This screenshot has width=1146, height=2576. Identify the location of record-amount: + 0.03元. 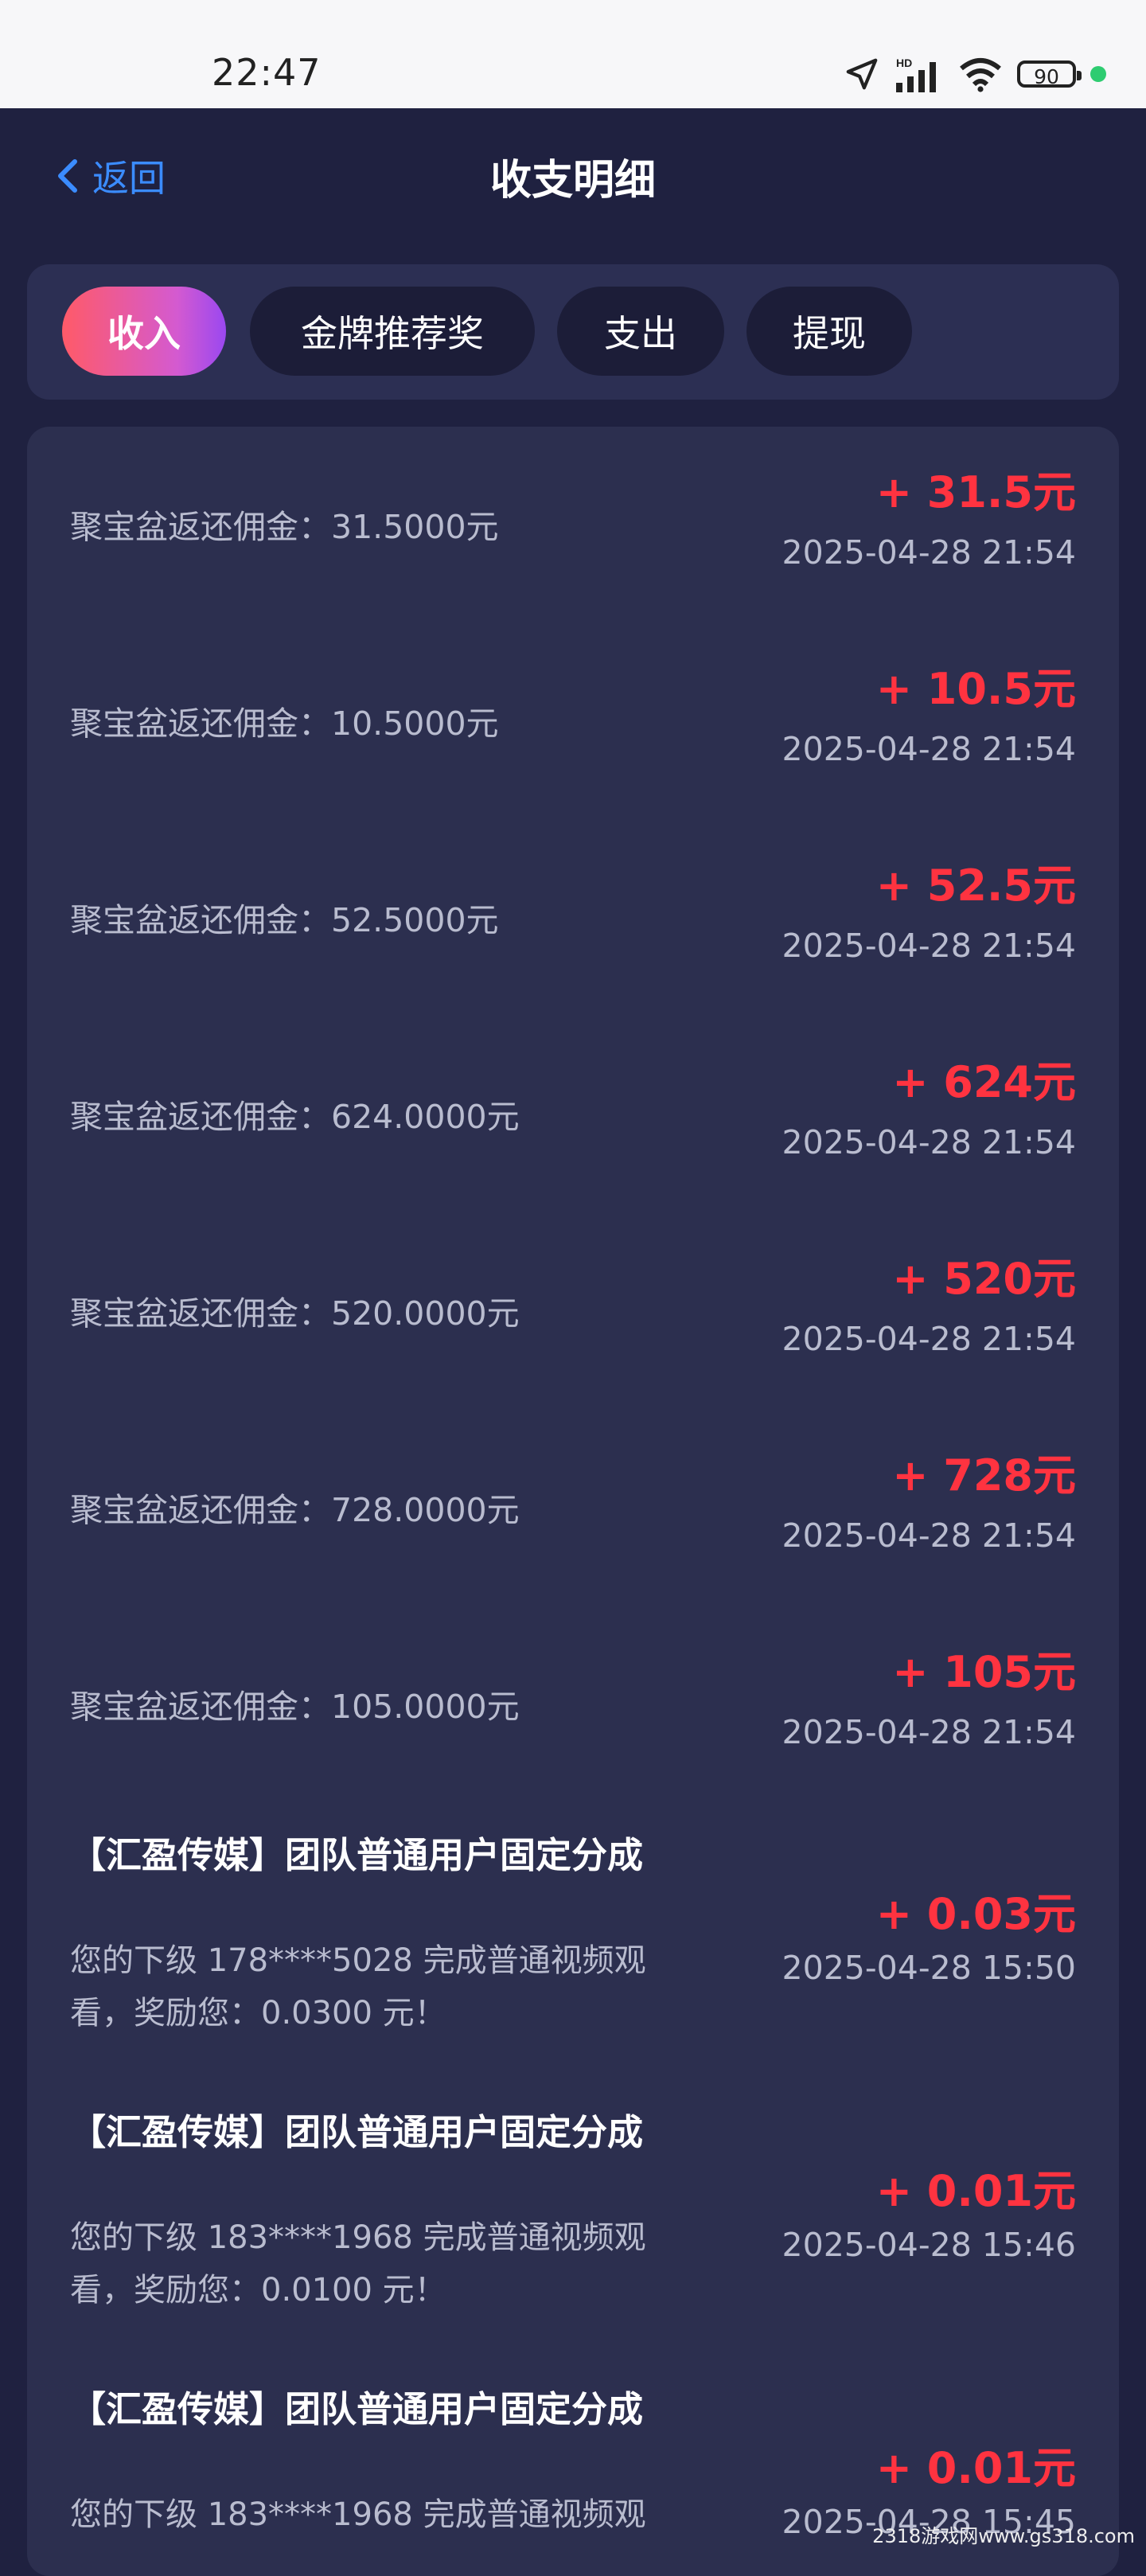
(975, 1914).